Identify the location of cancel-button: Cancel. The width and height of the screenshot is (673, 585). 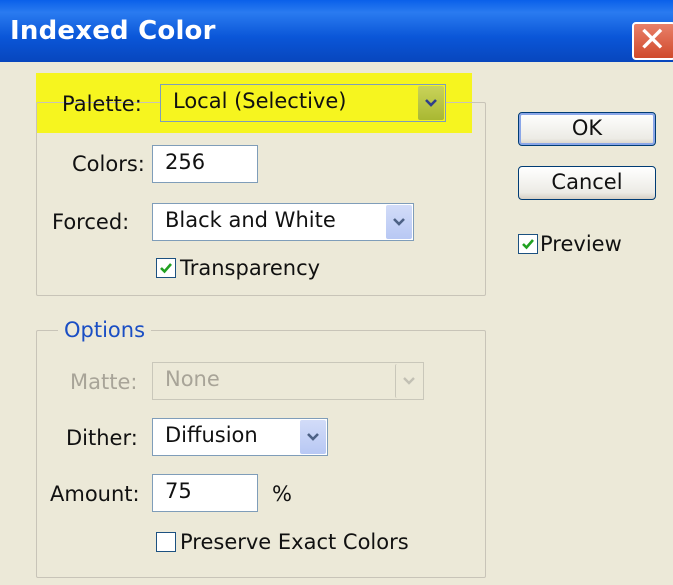
(587, 183).